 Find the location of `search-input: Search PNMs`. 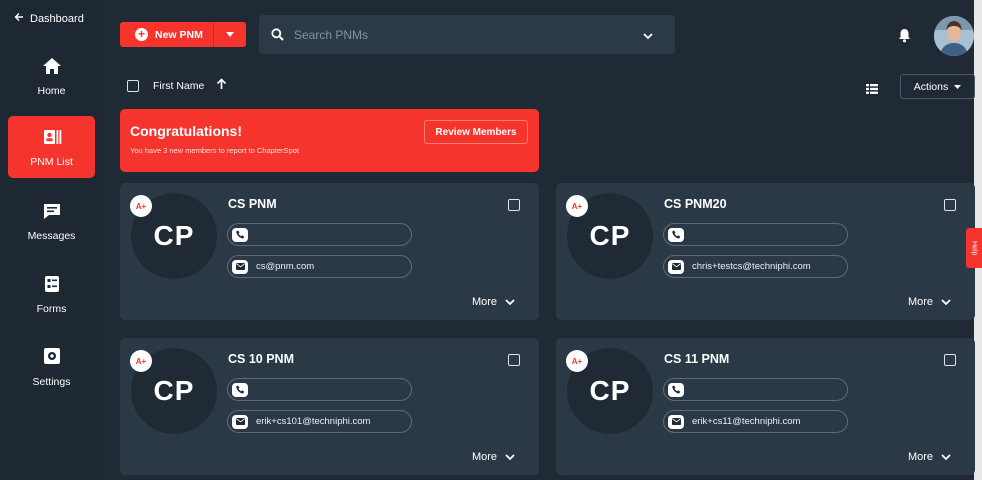

search-input: Search PNMs is located at coordinates (331, 35).